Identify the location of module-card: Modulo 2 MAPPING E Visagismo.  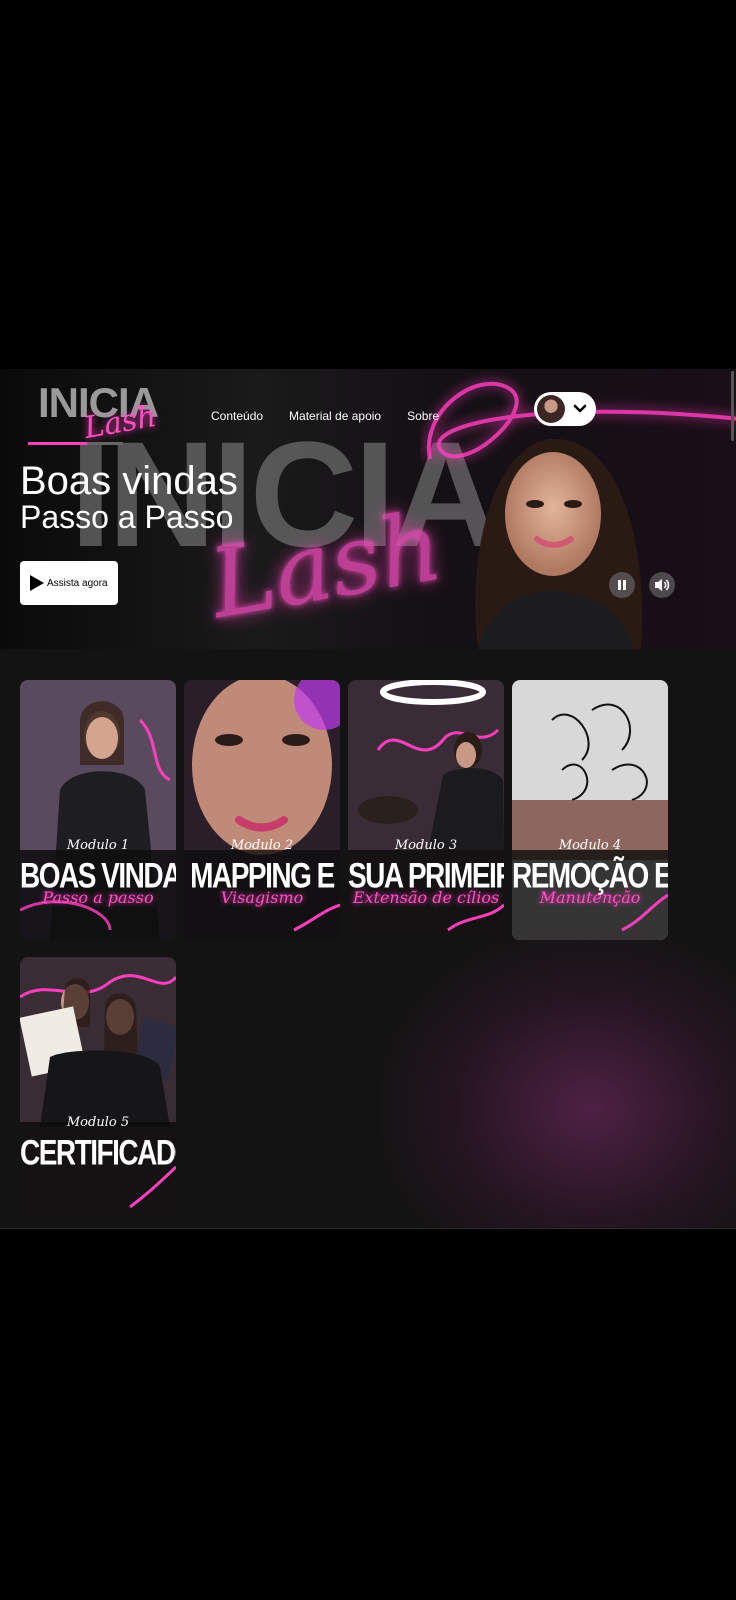
(262, 810).